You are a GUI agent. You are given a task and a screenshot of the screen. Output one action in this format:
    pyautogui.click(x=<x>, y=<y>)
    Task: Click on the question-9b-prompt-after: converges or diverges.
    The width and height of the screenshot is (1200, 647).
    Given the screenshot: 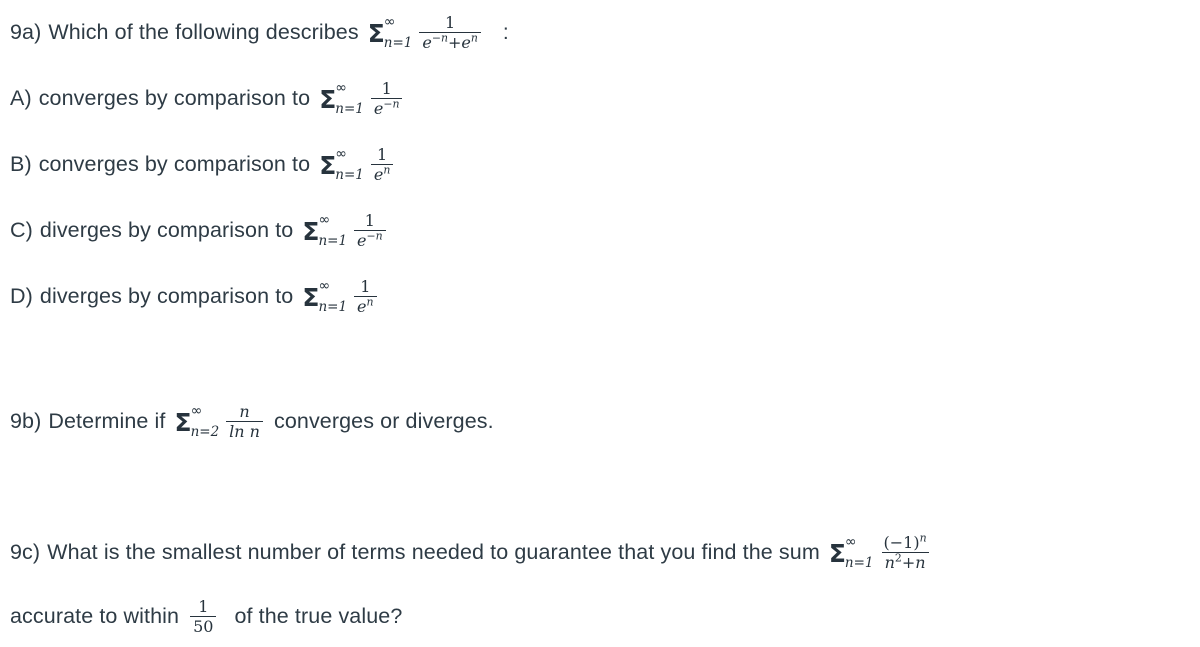 What is the action you would take?
    pyautogui.click(x=383, y=421)
    